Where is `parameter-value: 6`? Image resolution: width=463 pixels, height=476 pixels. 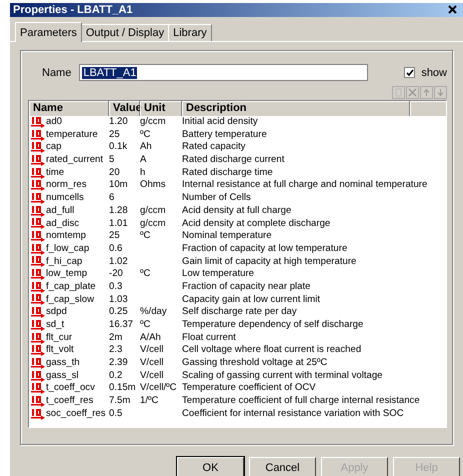 parameter-value: 6 is located at coordinates (112, 198).